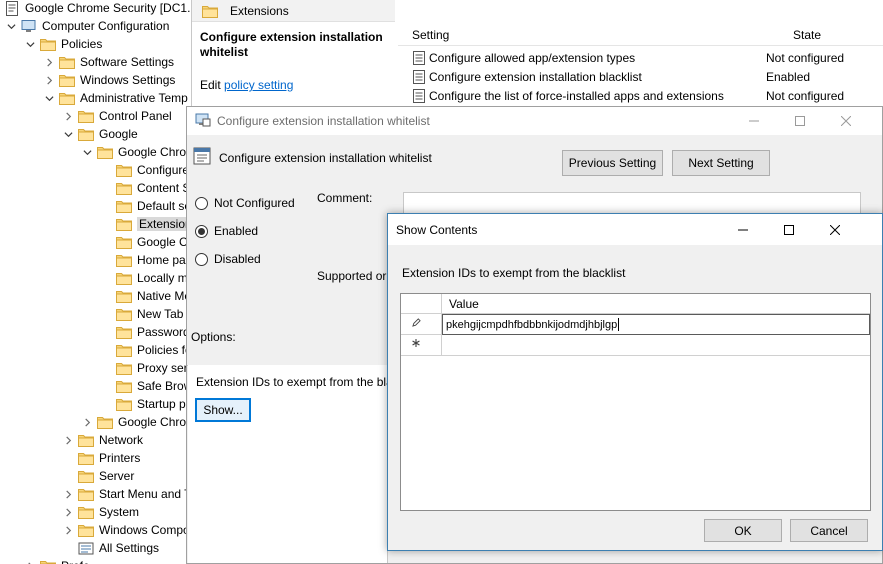  Describe the element at coordinates (119, 512) in the screenshot. I see `tree-item-label: System` at that location.